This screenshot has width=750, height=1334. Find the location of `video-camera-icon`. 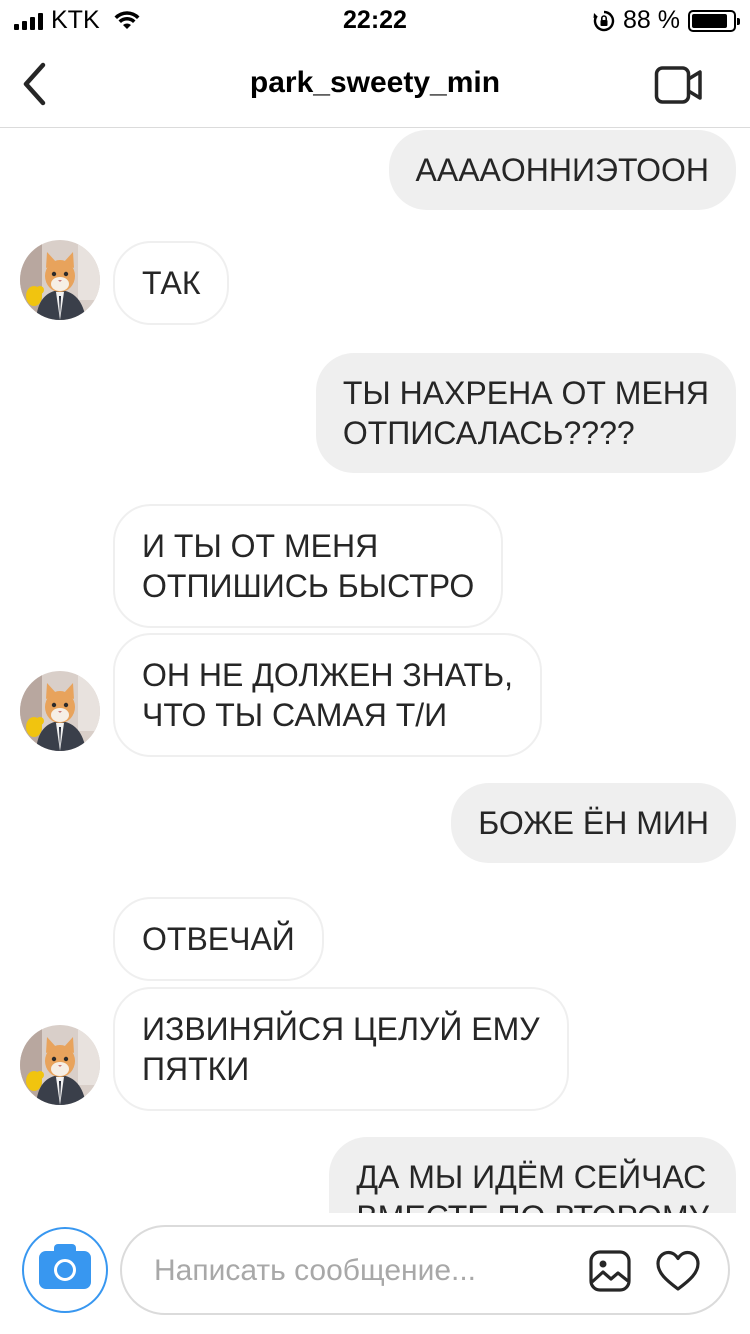

video-camera-icon is located at coordinates (678, 85).